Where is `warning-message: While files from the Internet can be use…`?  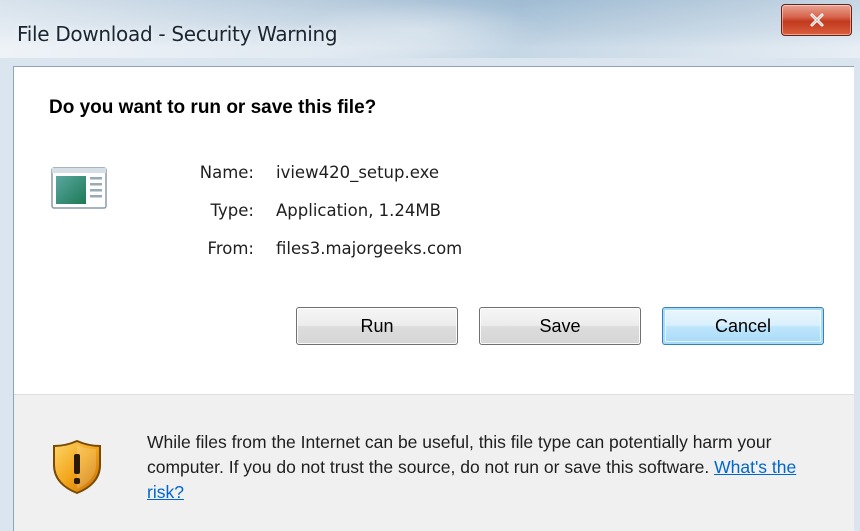
warning-message: While files from the Internet can be use… is located at coordinates (492, 467).